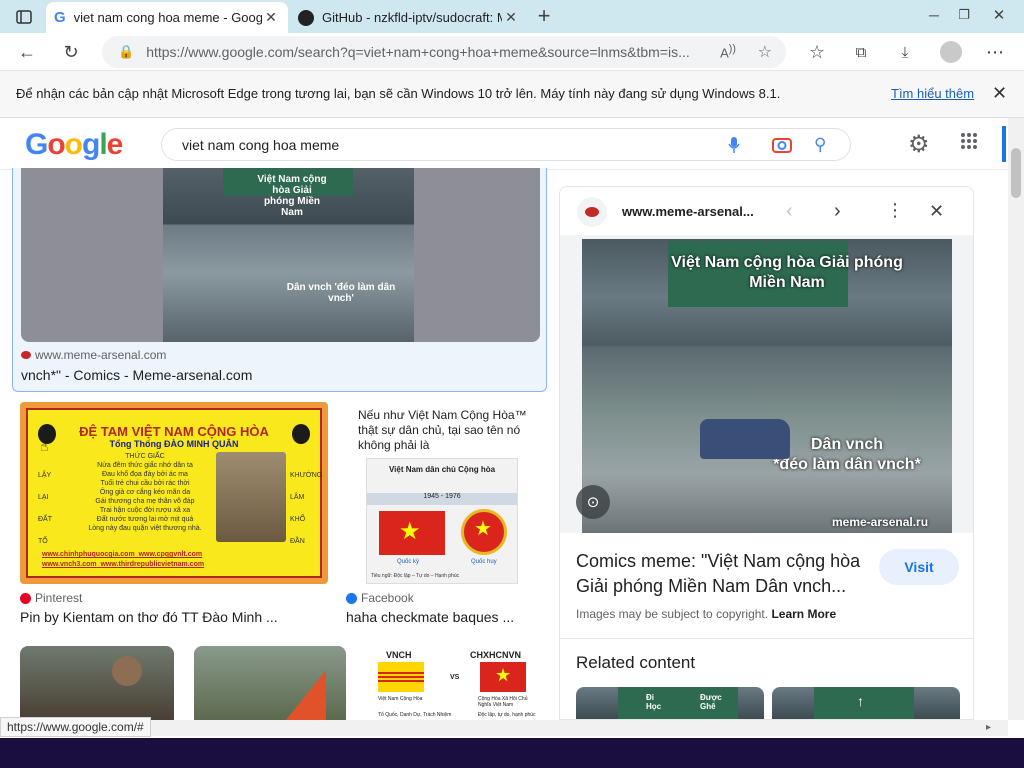  What do you see at coordinates (544, 15) in the screenshot?
I see `new-tab-icon: +` at bounding box center [544, 15].